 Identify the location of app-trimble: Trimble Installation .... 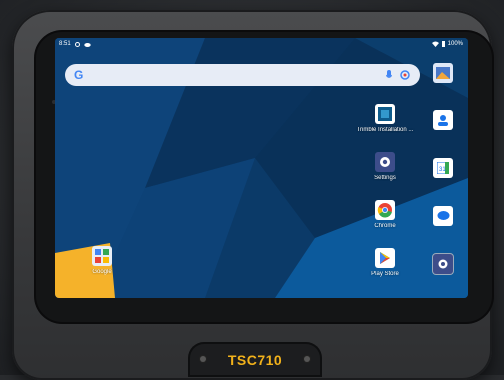
(385, 118).